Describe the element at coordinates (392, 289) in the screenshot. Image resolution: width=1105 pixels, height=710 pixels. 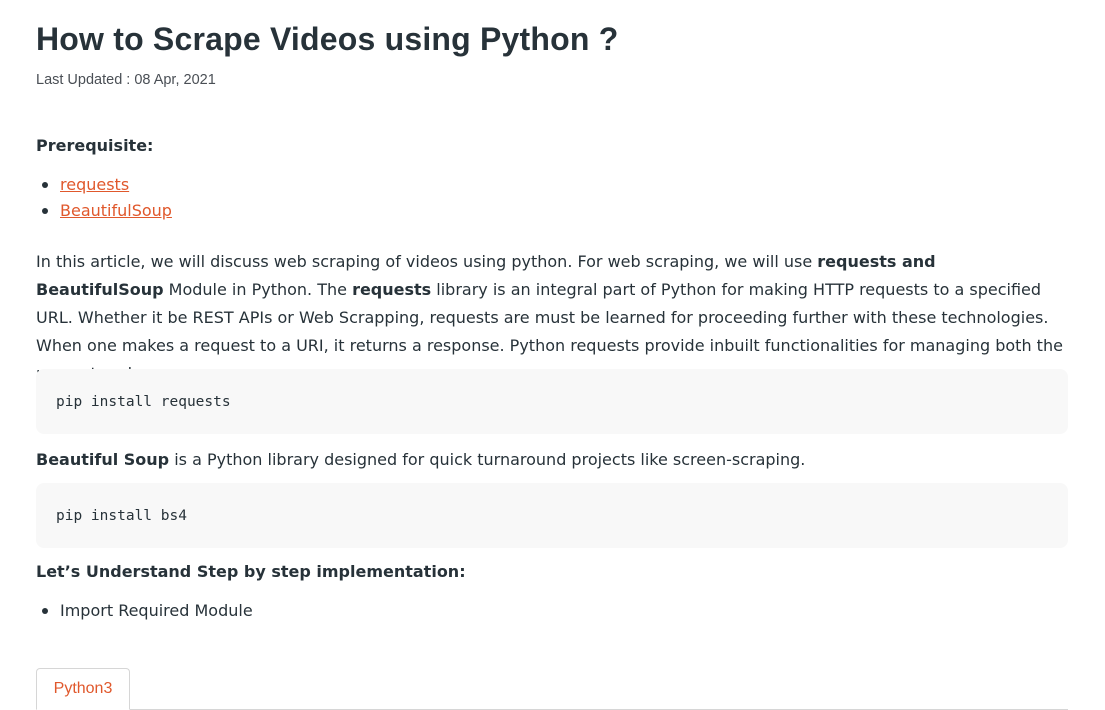
I see `intro-bold-2: requests` at that location.